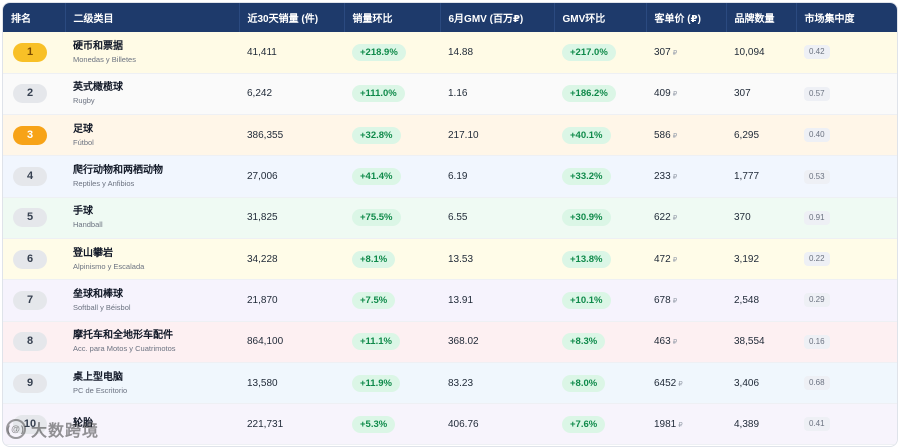 The width and height of the screenshot is (900, 447). I want to click on aov-cell: 409 ₽, so click(686, 93).